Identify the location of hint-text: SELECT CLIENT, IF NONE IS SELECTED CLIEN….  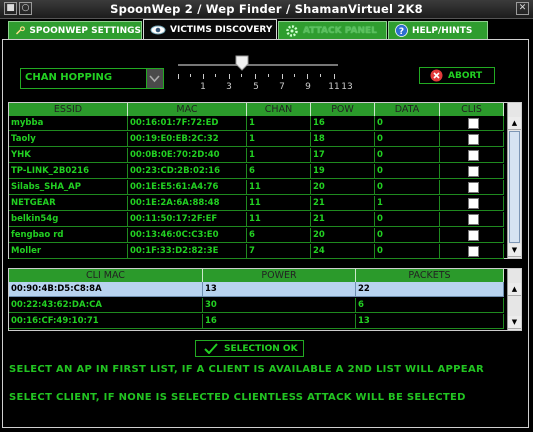
(237, 397).